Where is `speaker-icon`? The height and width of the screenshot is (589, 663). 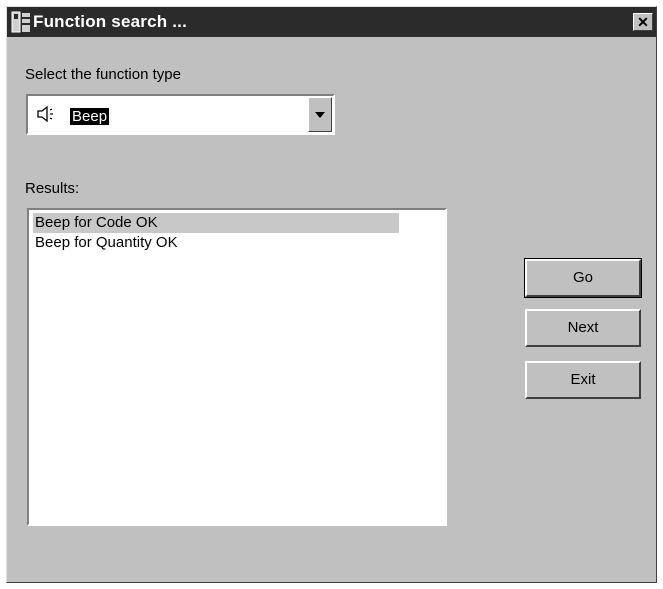 speaker-icon is located at coordinates (45, 114).